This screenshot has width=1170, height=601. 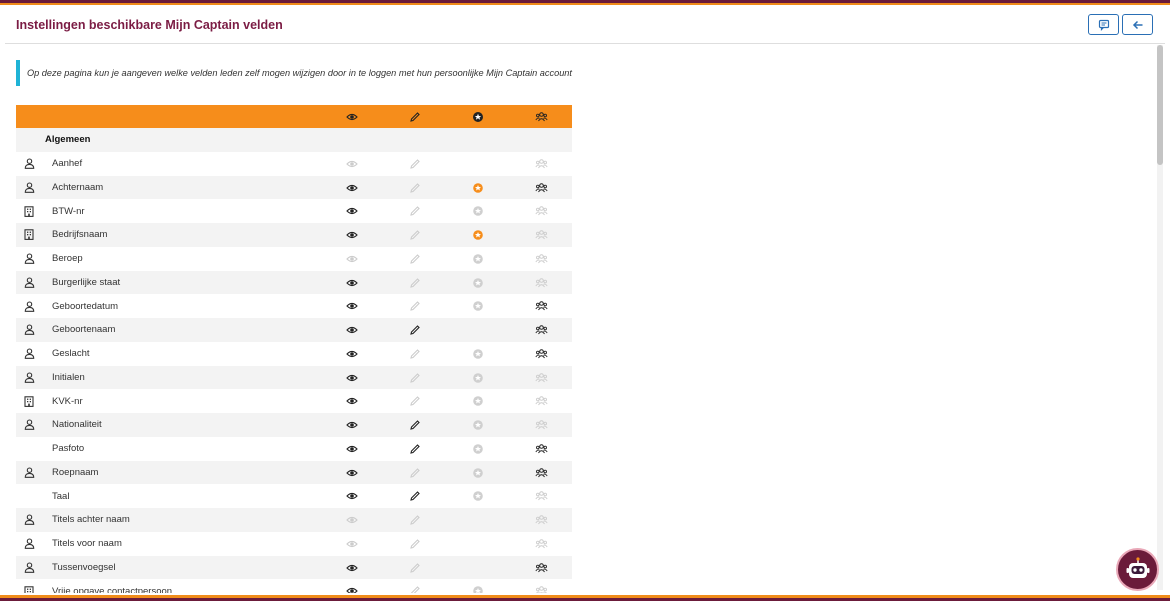 What do you see at coordinates (1160, 105) in the screenshot?
I see `scrollbar-thumb` at bounding box center [1160, 105].